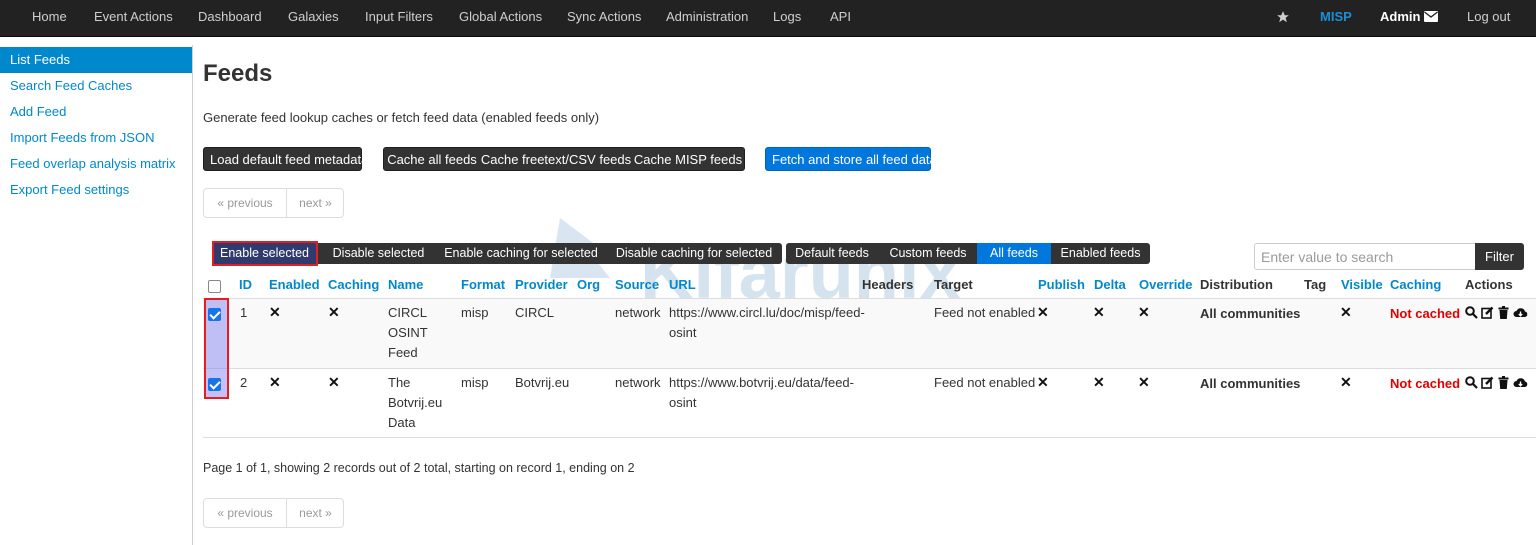 The width and height of the screenshot is (1536, 545). I want to click on nav-home: Home, so click(49, 18).